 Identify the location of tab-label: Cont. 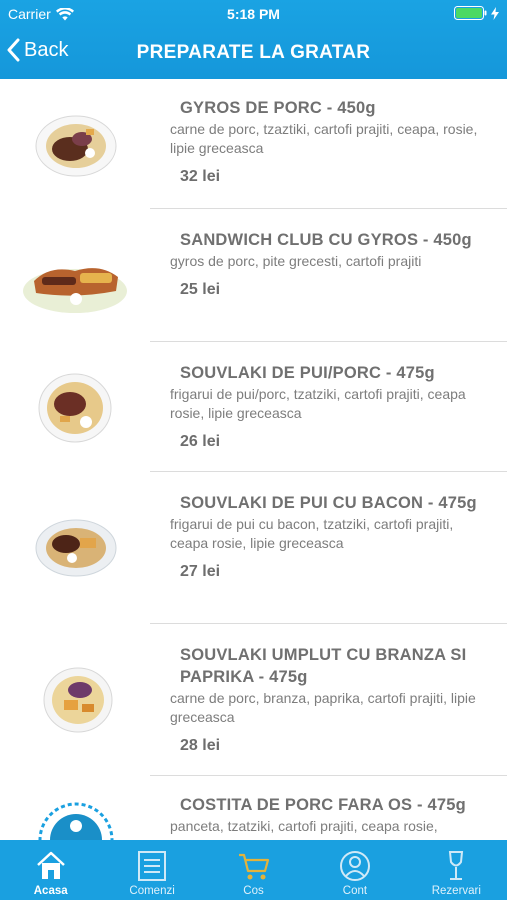
(355, 891).